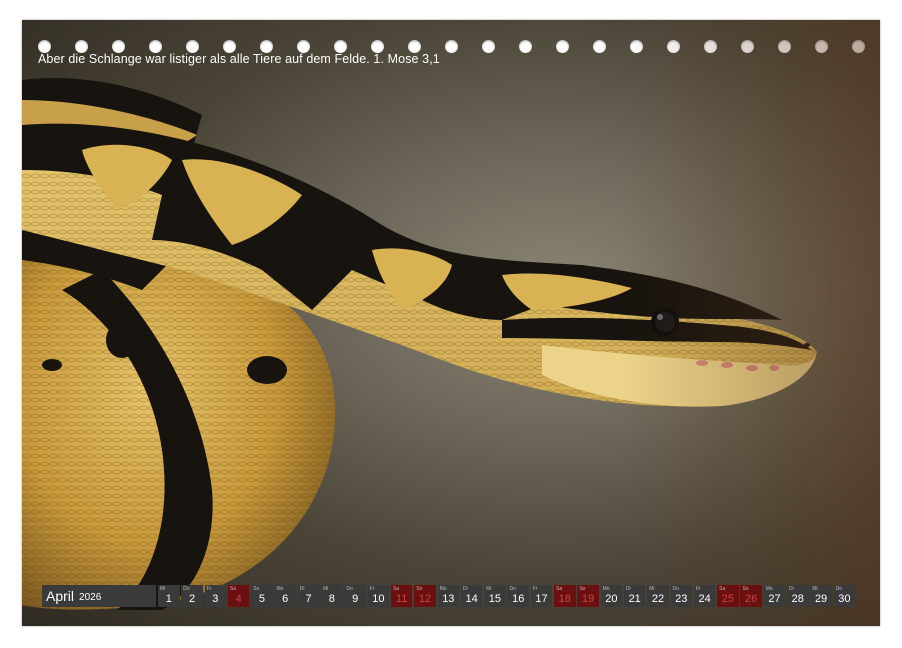  I want to click on day-cell: Mi 22, so click(658, 596).